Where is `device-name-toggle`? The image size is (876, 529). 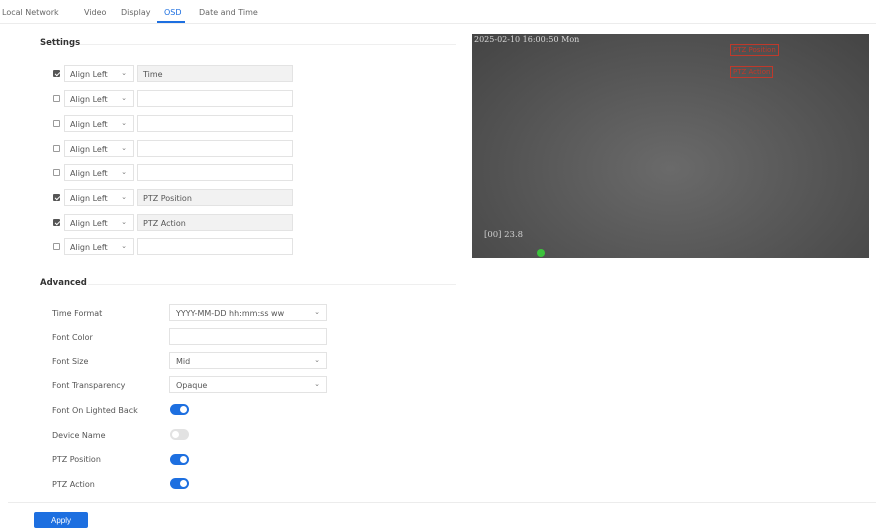 device-name-toggle is located at coordinates (179, 434).